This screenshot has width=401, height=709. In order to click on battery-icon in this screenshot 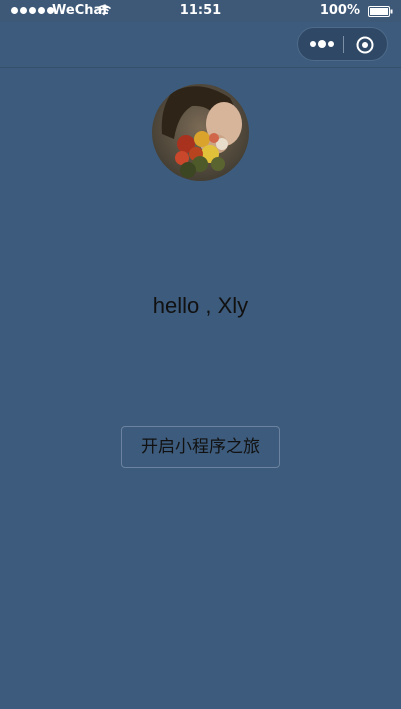, I will do `click(380, 11)`.